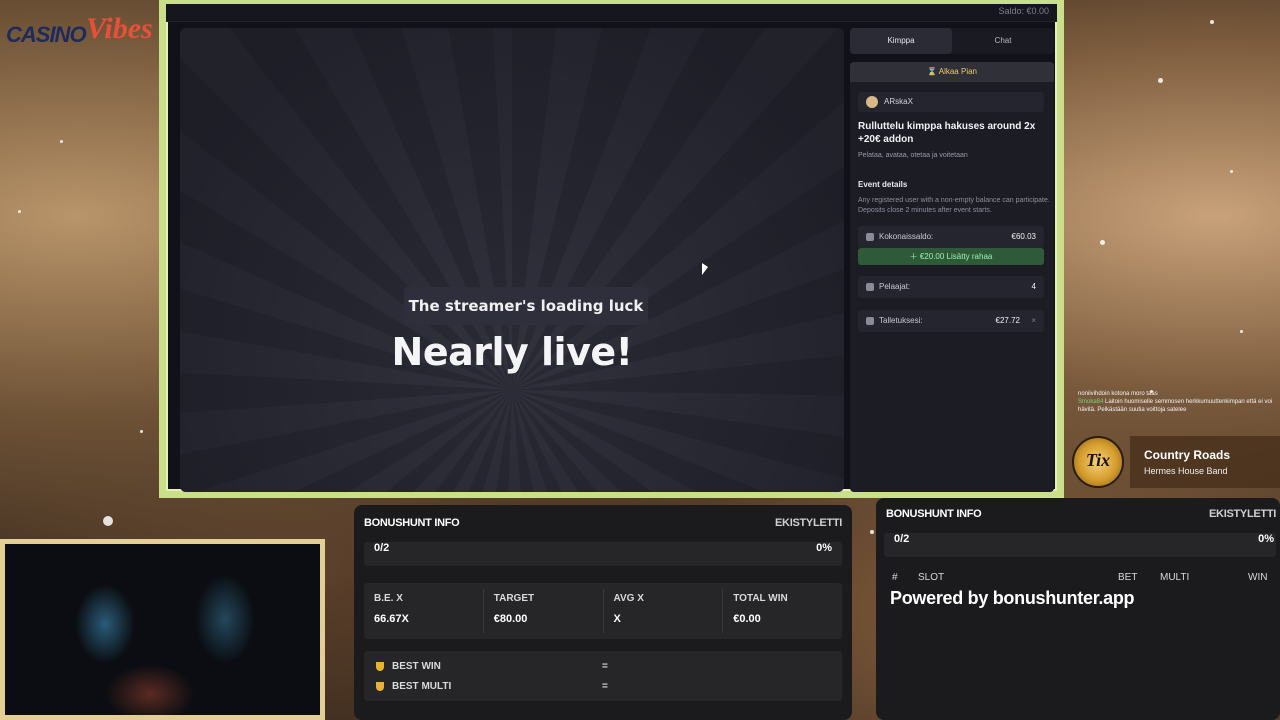  I want to click on wallet-icon, so click(870, 237).